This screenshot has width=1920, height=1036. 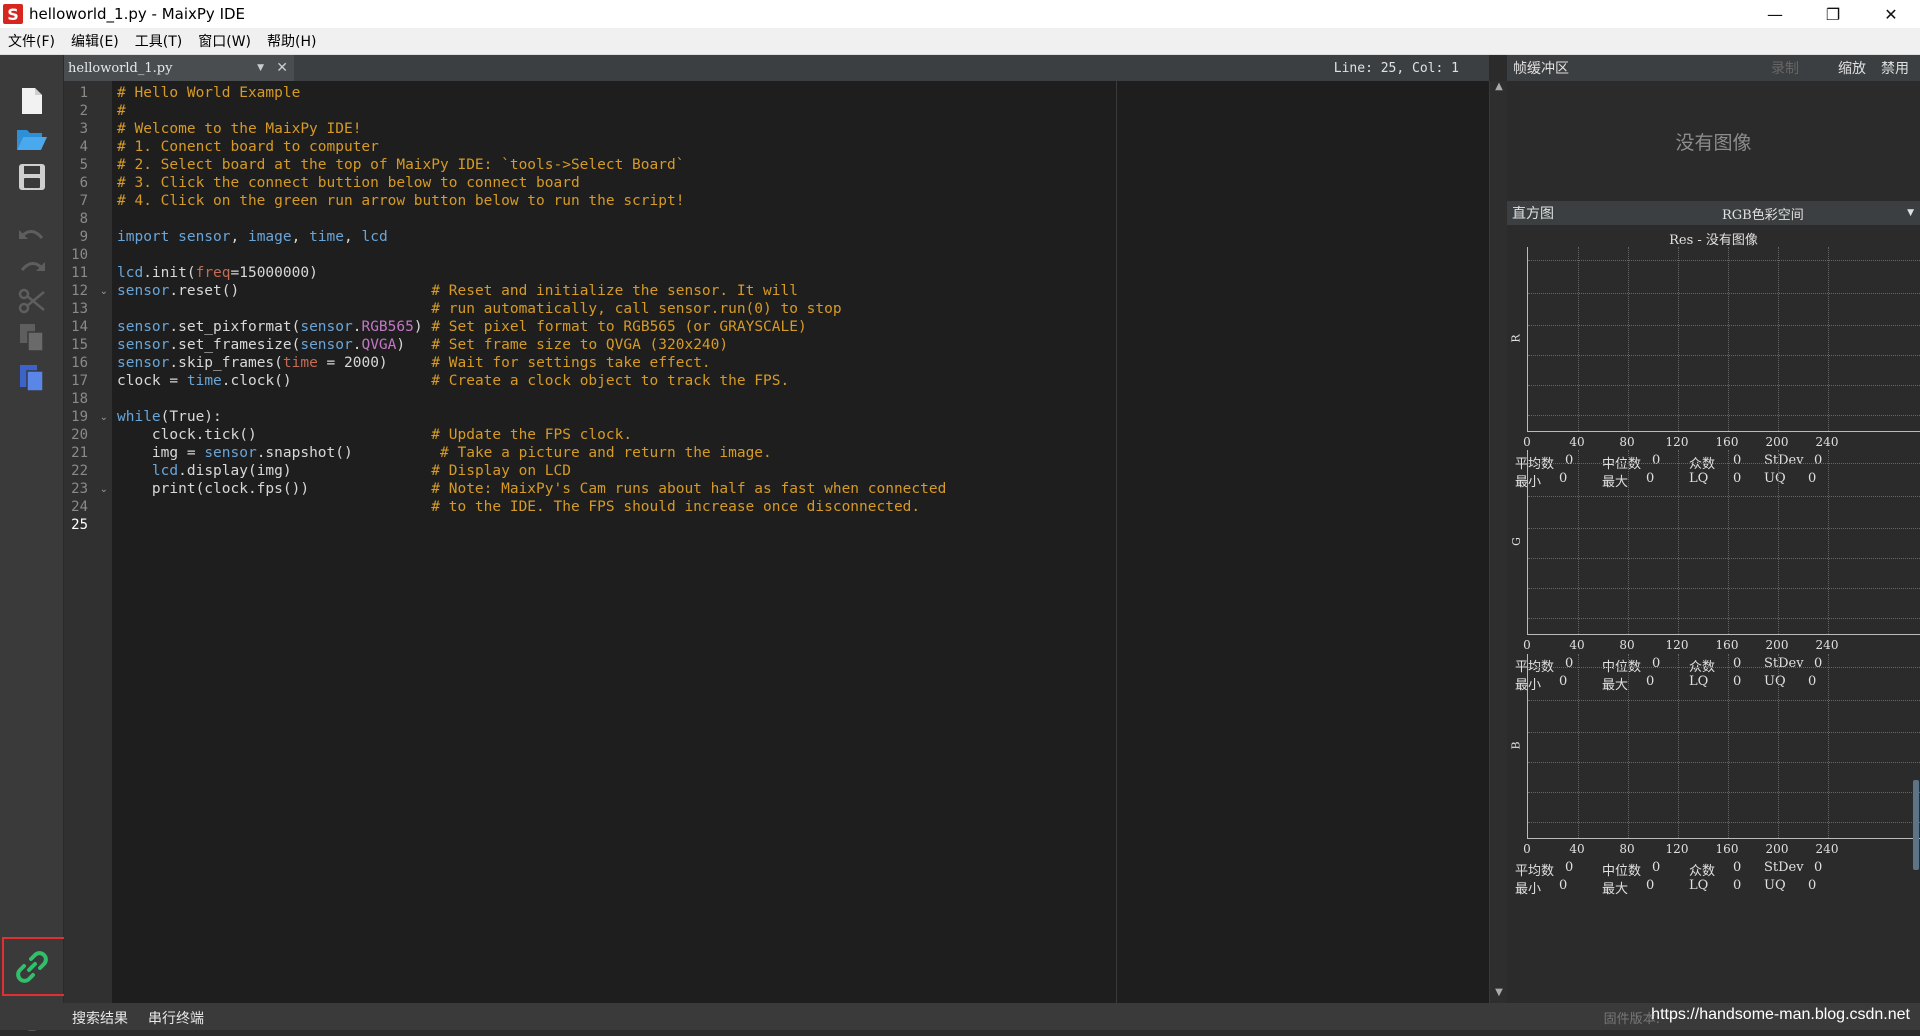 I want to click on colorspace-select: RGB色彩空间, so click(x=1763, y=213).